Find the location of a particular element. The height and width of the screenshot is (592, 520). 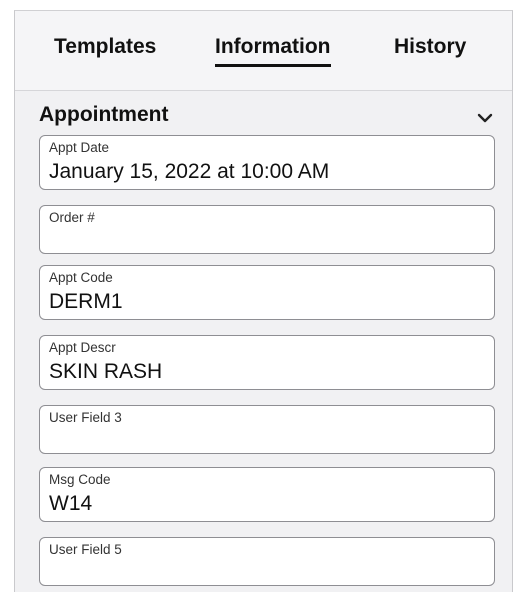

field-label: Appt Descr is located at coordinates (82, 347).